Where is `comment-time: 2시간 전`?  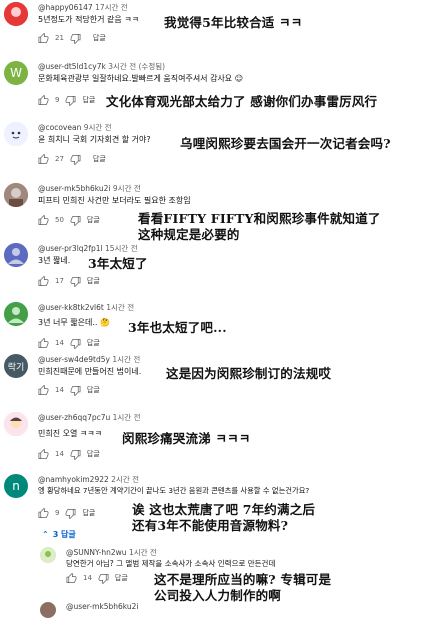 comment-time: 2시간 전 is located at coordinates (125, 479).